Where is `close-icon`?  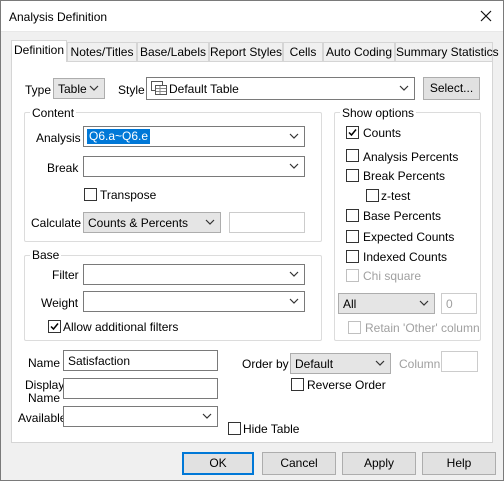
close-icon is located at coordinates (486, 16).